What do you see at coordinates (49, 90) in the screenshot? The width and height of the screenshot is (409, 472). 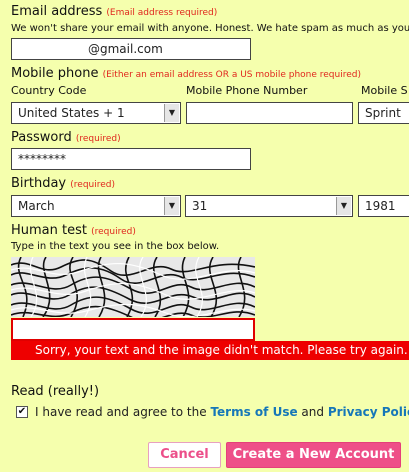 I see `country-code-label: Country Code` at bounding box center [49, 90].